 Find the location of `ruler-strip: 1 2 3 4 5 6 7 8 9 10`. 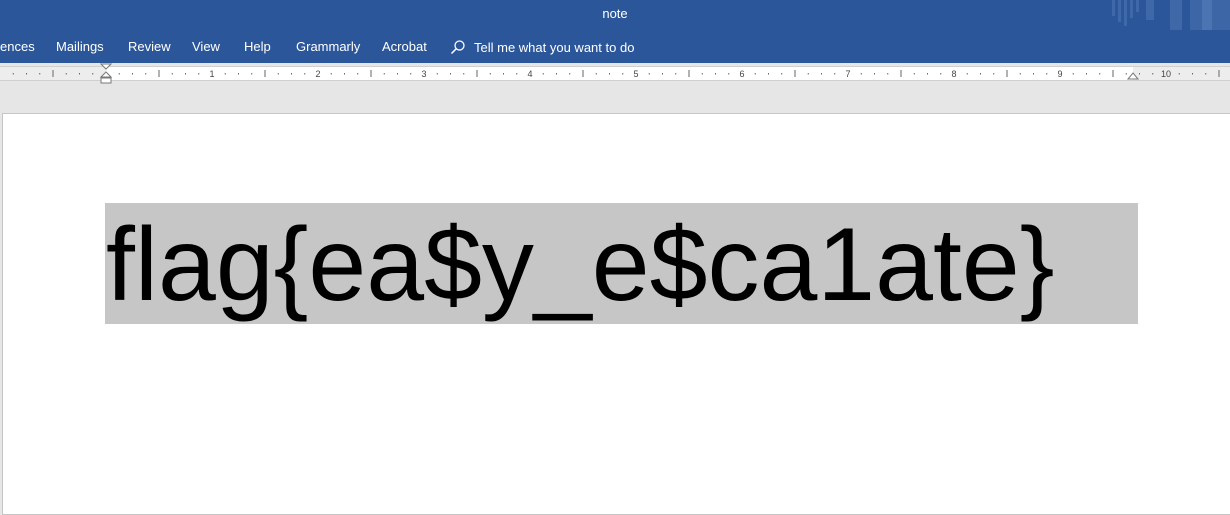

ruler-strip: 1 2 3 4 5 6 7 8 9 10 is located at coordinates (615, 74).